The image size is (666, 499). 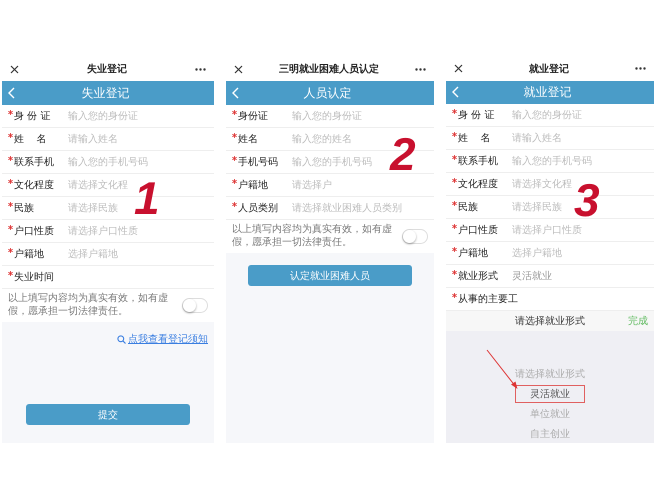 What do you see at coordinates (108, 414) in the screenshot?
I see `submit-button: 提交` at bounding box center [108, 414].